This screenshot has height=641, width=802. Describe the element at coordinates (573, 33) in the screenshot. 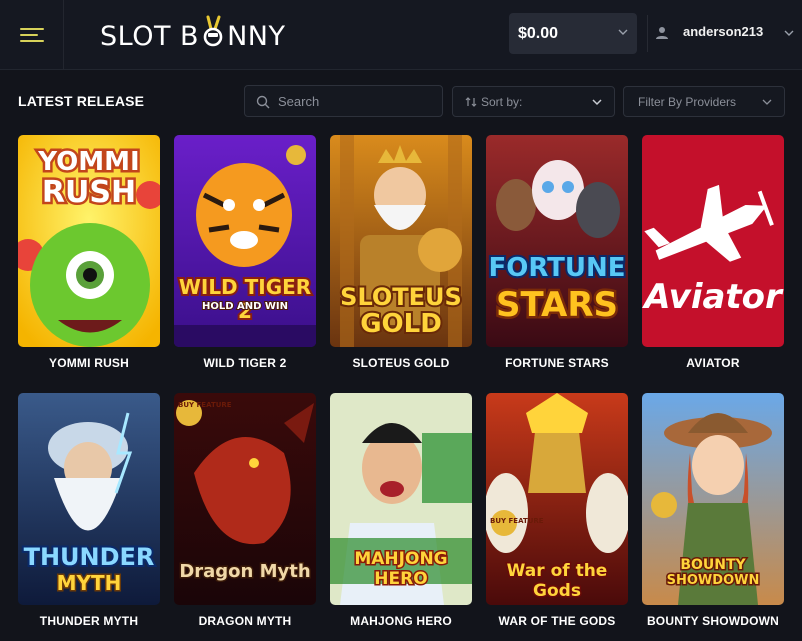

I see `balance-dropdown: $0.00` at that location.